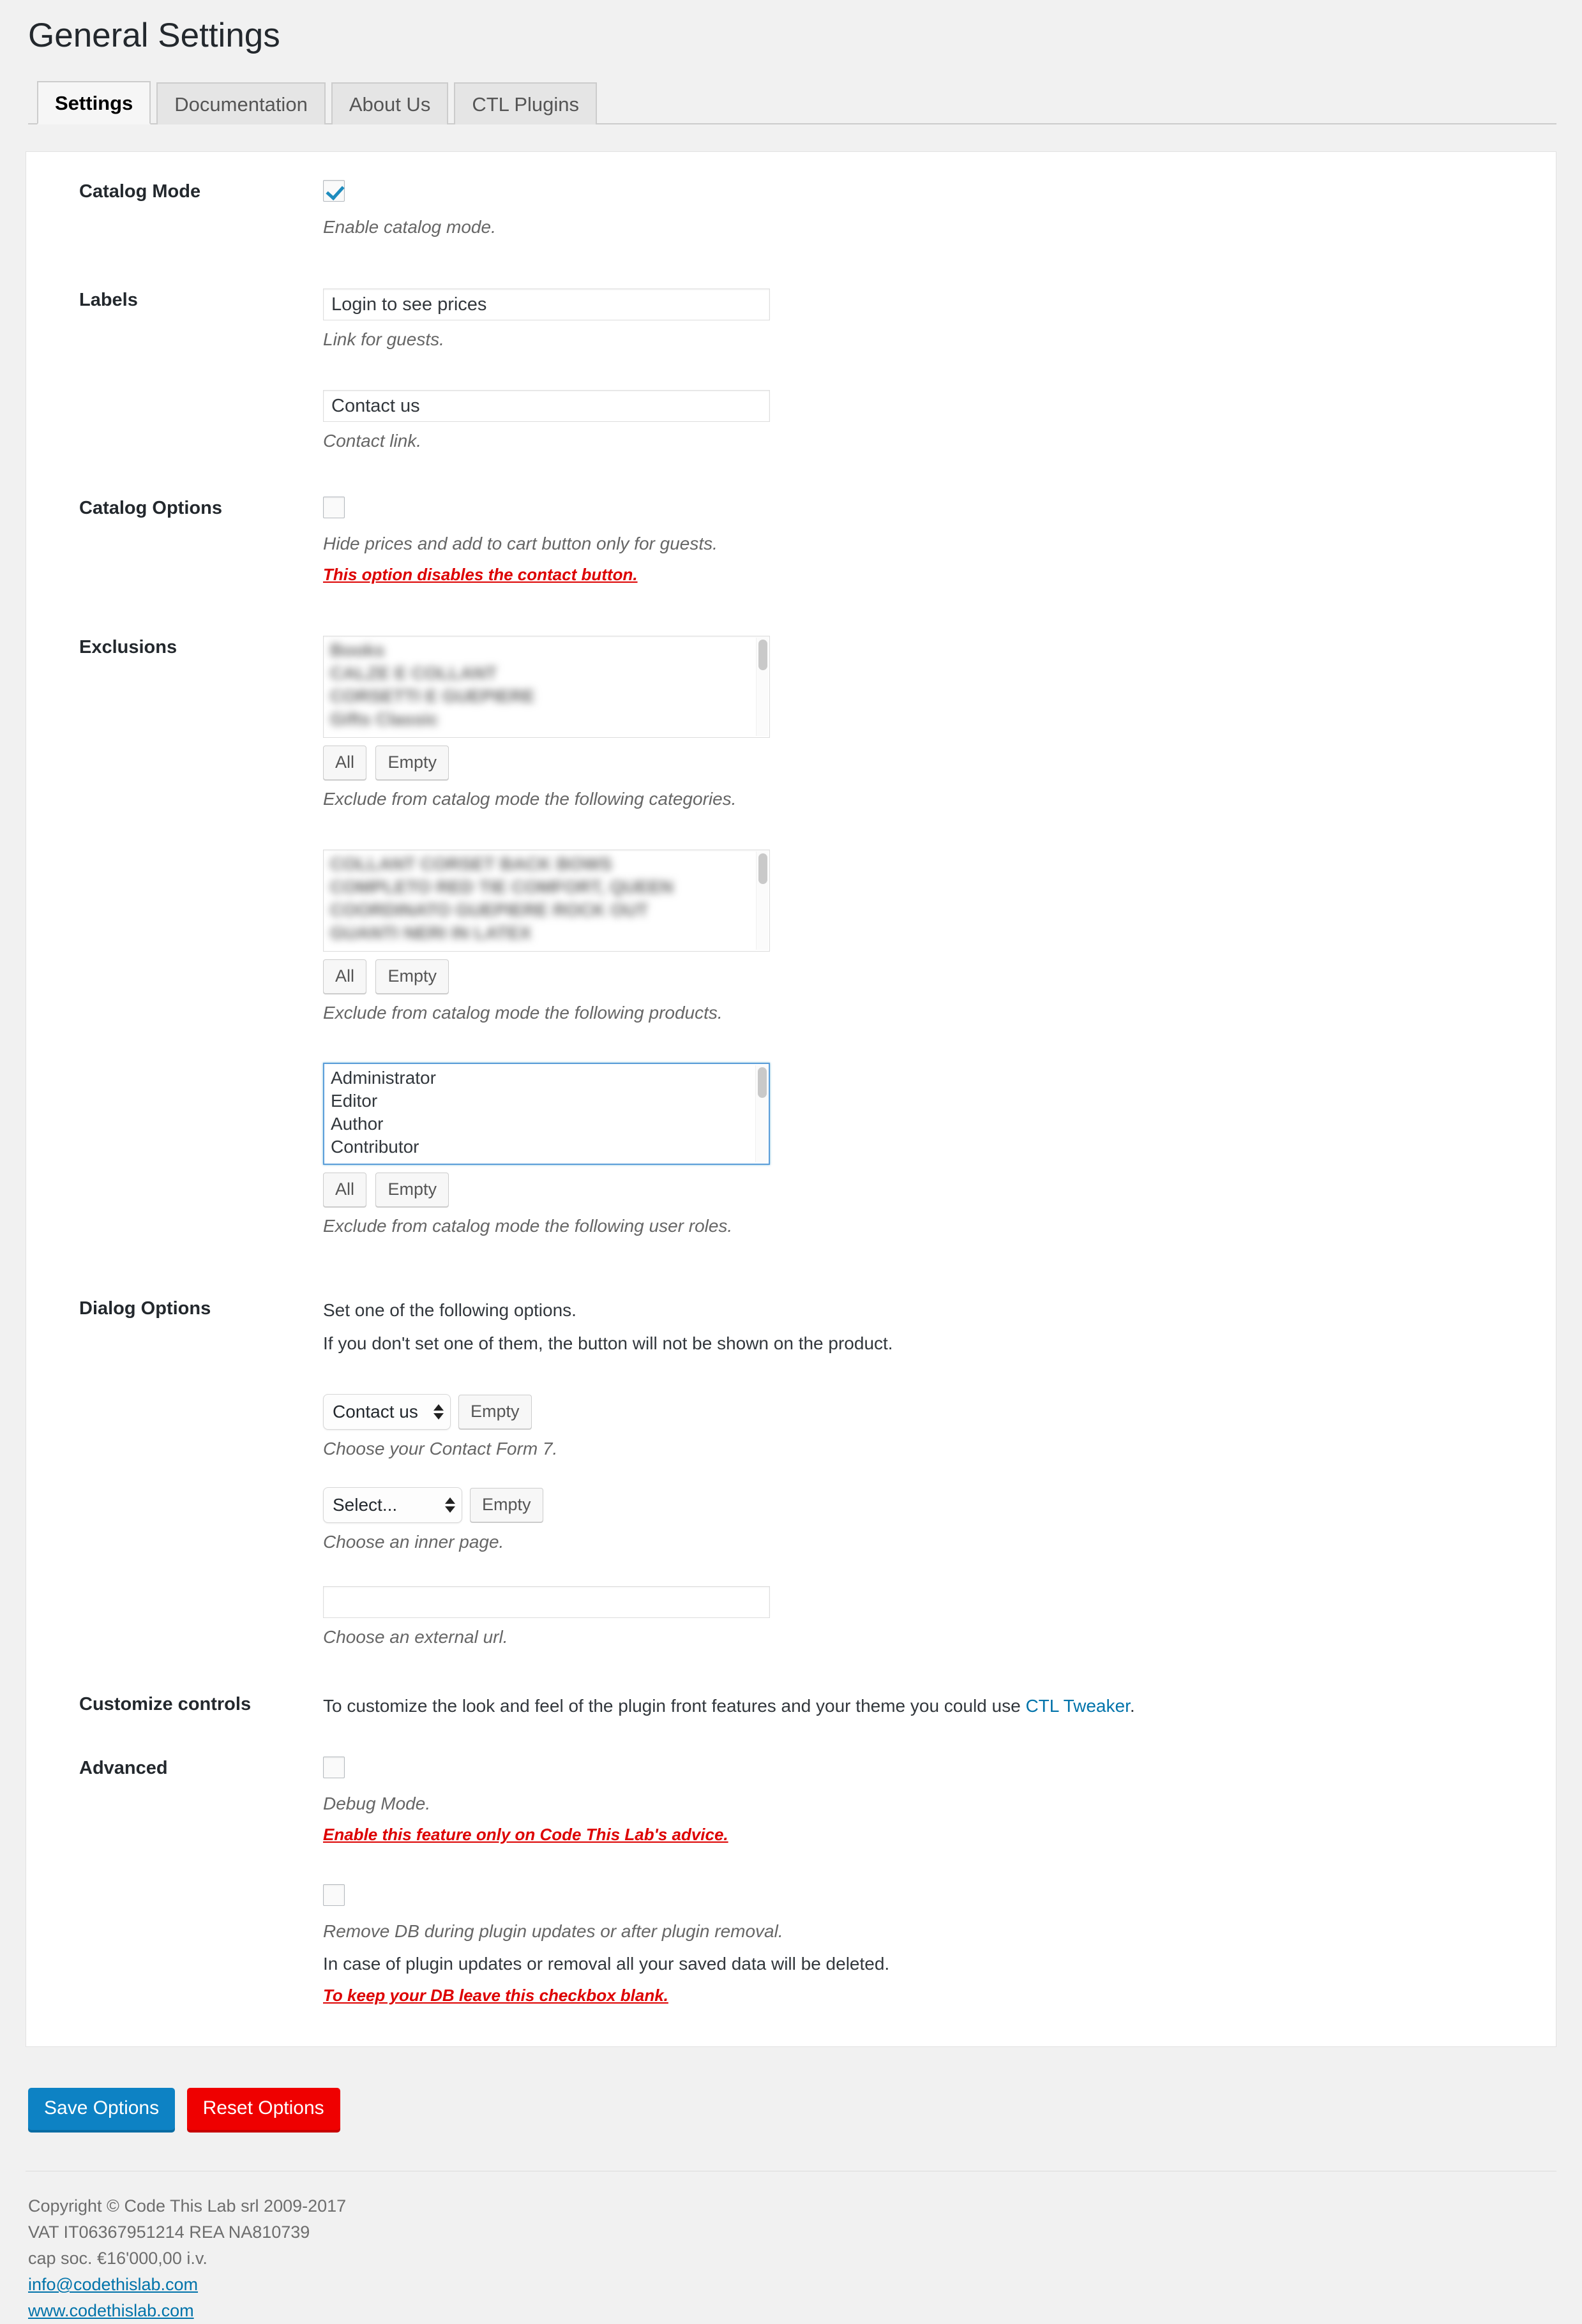  What do you see at coordinates (412, 977) in the screenshot?
I see `products-empty-button: Empty` at bounding box center [412, 977].